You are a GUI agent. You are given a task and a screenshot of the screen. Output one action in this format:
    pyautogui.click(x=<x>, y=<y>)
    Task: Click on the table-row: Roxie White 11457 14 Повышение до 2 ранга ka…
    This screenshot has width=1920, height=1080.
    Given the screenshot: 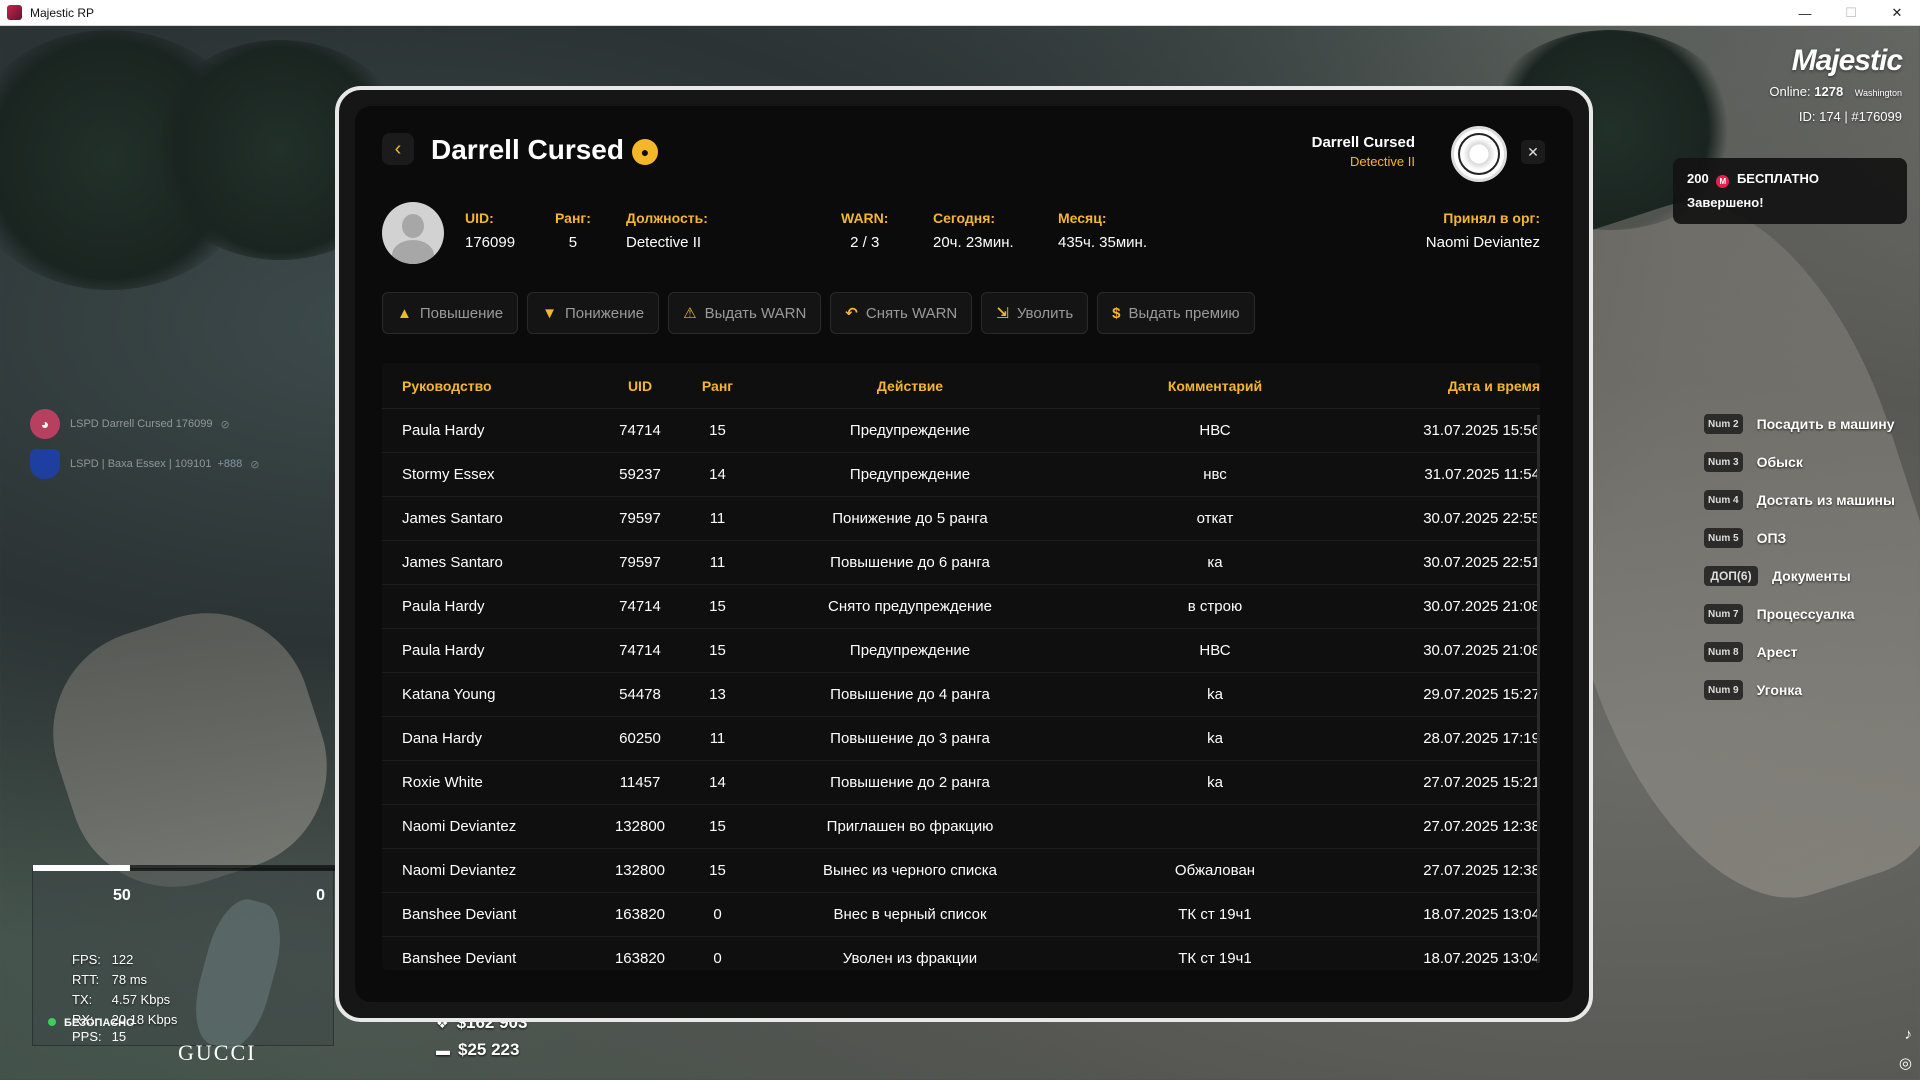 What is the action you would take?
    pyautogui.click(x=961, y=783)
    